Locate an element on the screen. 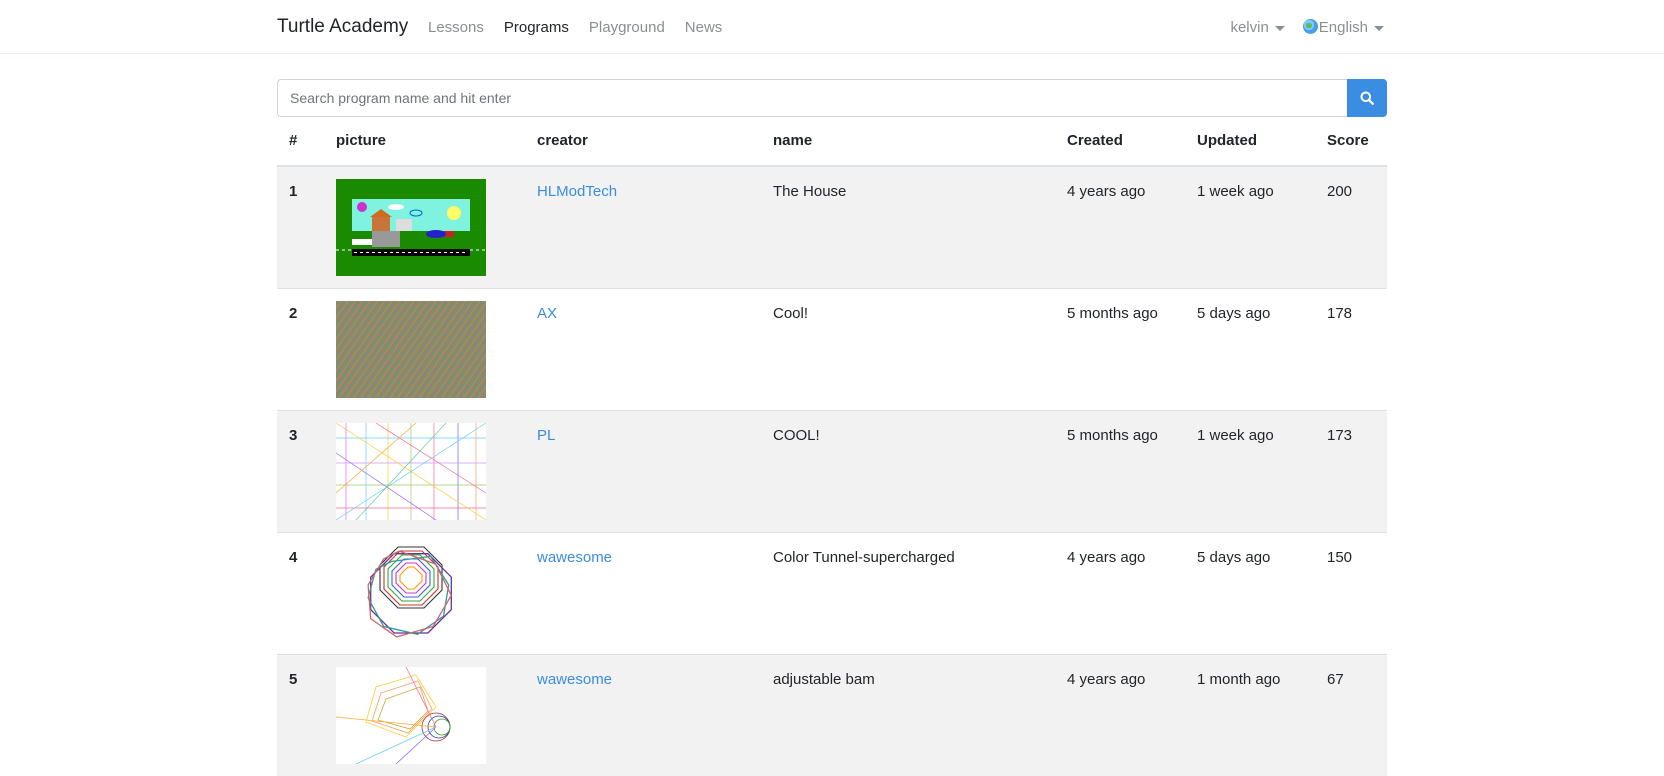 Image resolution: width=1664 pixels, height=776 pixels. row-rank: 2 is located at coordinates (300, 348).